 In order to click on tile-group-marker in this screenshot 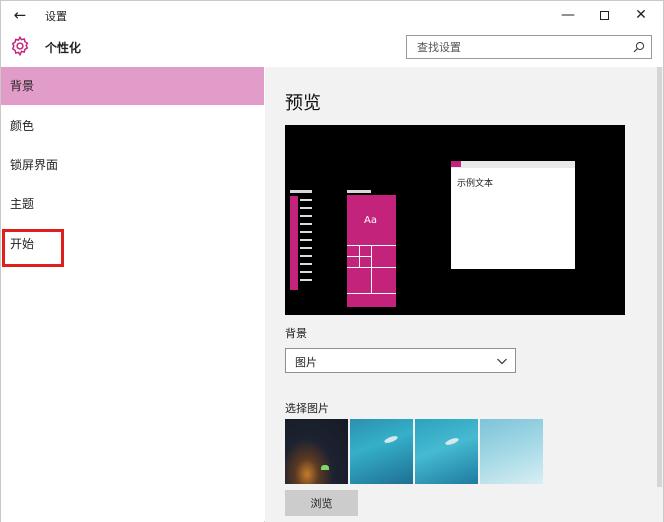, I will do `click(359, 191)`.